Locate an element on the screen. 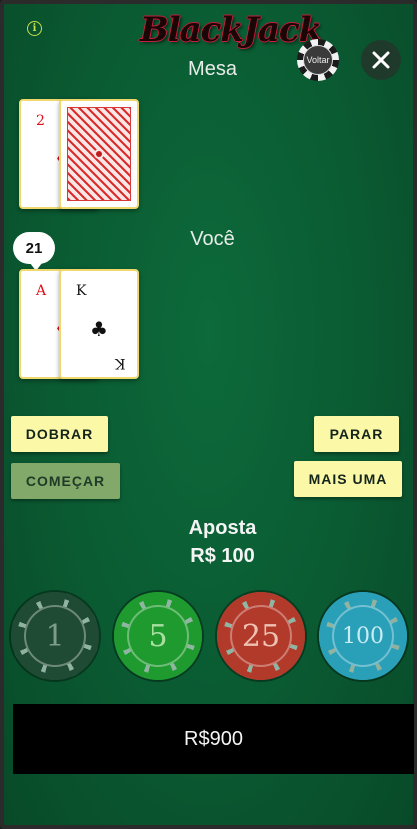 The image size is (417, 829). card-rank: K is located at coordinates (81, 291).